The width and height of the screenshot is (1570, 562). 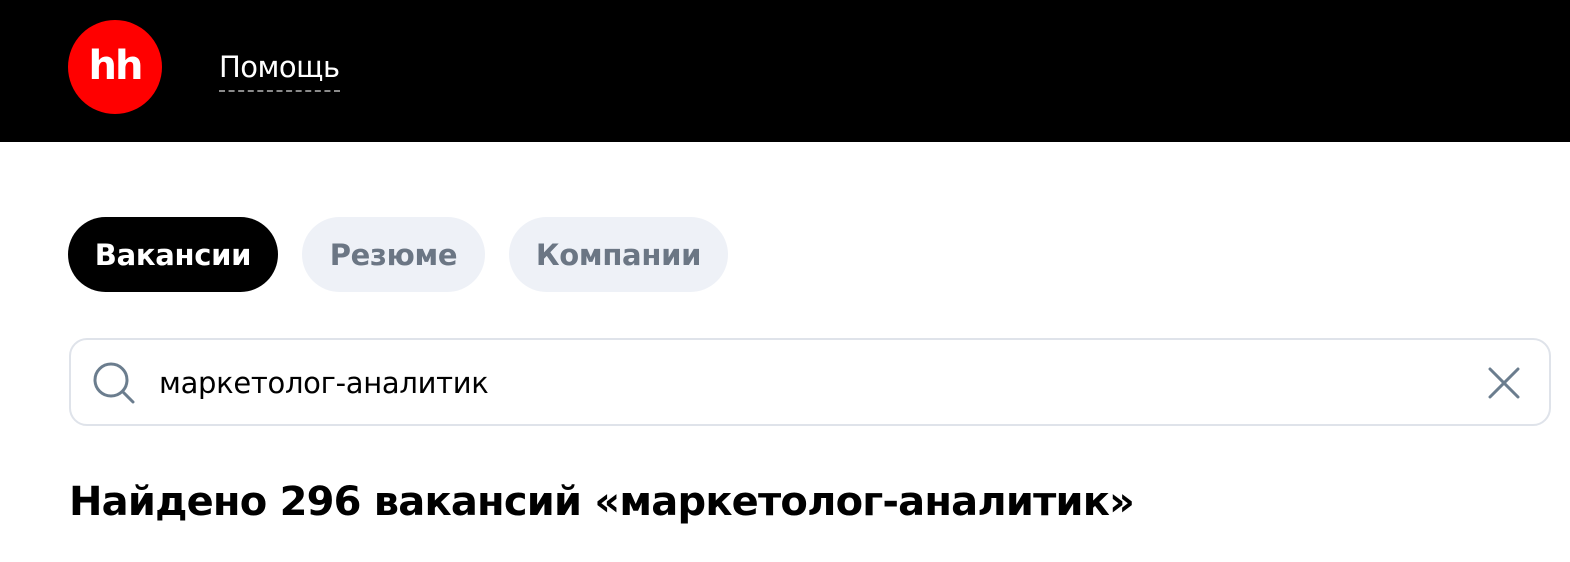 I want to click on close-icon, so click(x=1504, y=383).